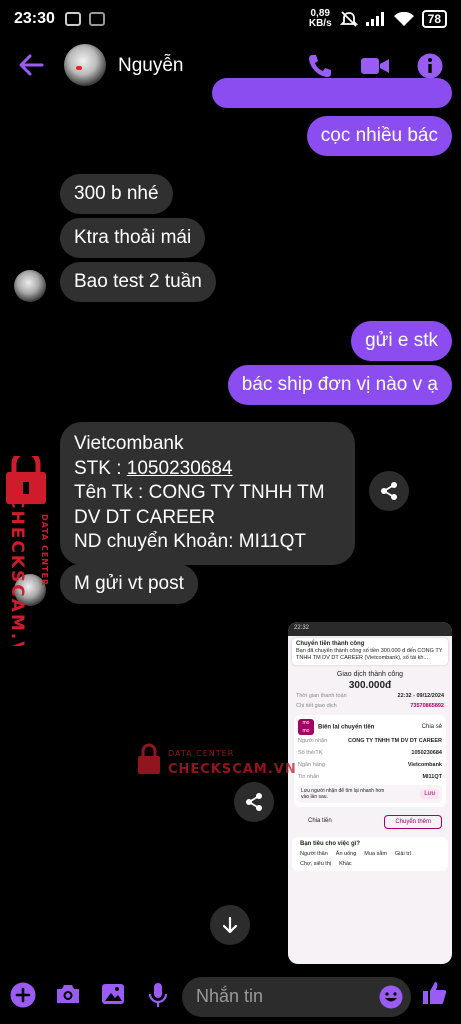 This screenshot has height=1024, width=461. I want to click on preview-save-button: Lưu, so click(429, 794).